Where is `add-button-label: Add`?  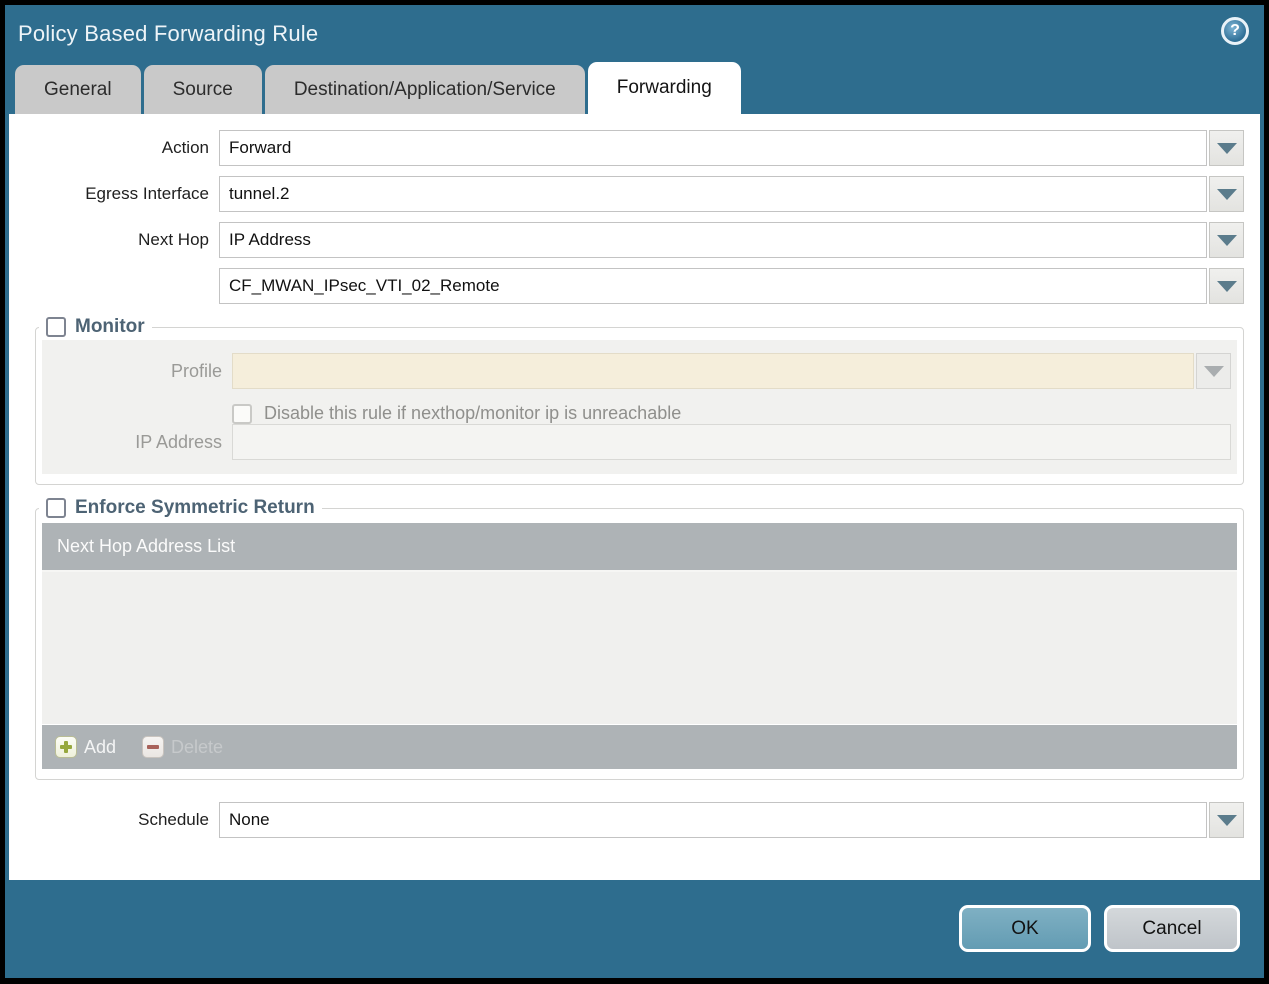
add-button-label: Add is located at coordinates (100, 746).